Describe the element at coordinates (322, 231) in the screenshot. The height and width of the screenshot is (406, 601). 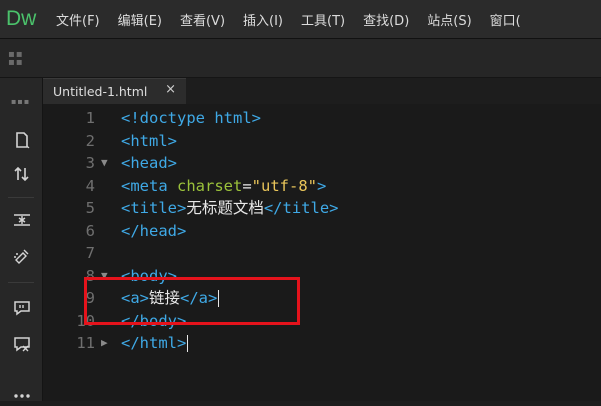
I see `code-line: 6 </head>` at that location.